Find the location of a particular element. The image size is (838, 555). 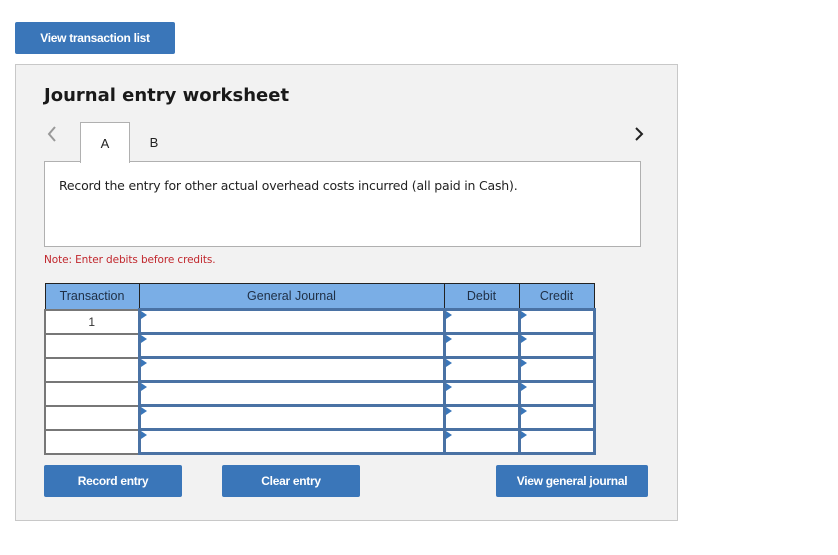

header-credit: Credit is located at coordinates (556, 296).